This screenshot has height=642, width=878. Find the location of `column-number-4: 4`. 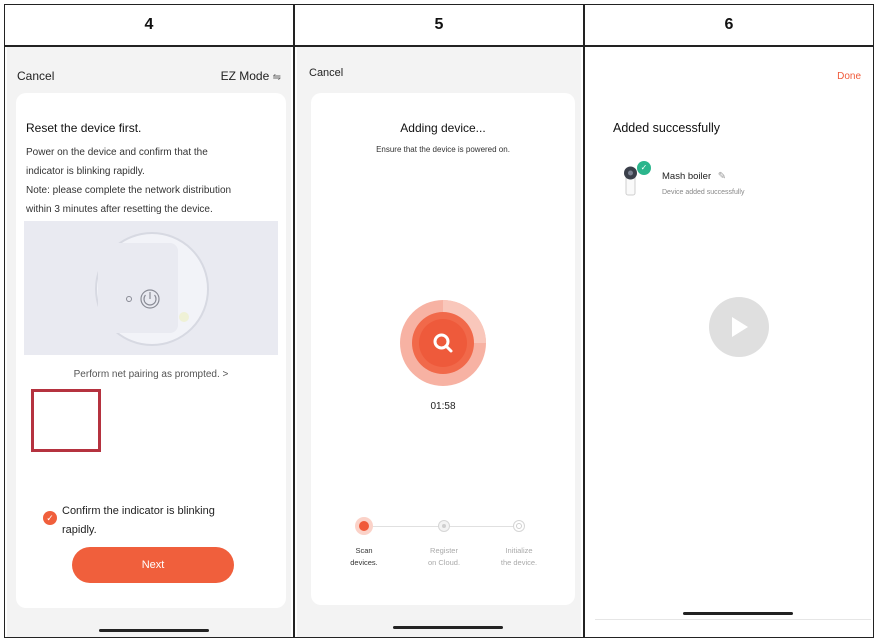

column-number-4: 4 is located at coordinates (149, 24).